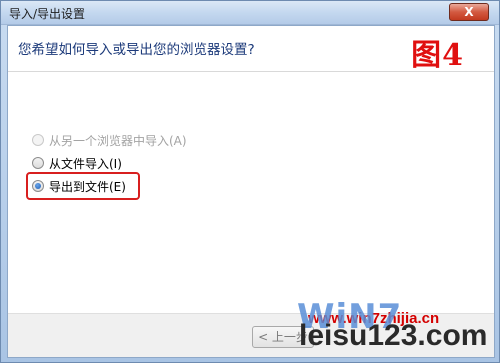  I want to click on title-bar: 导入/导出设置 X, so click(250, 13).